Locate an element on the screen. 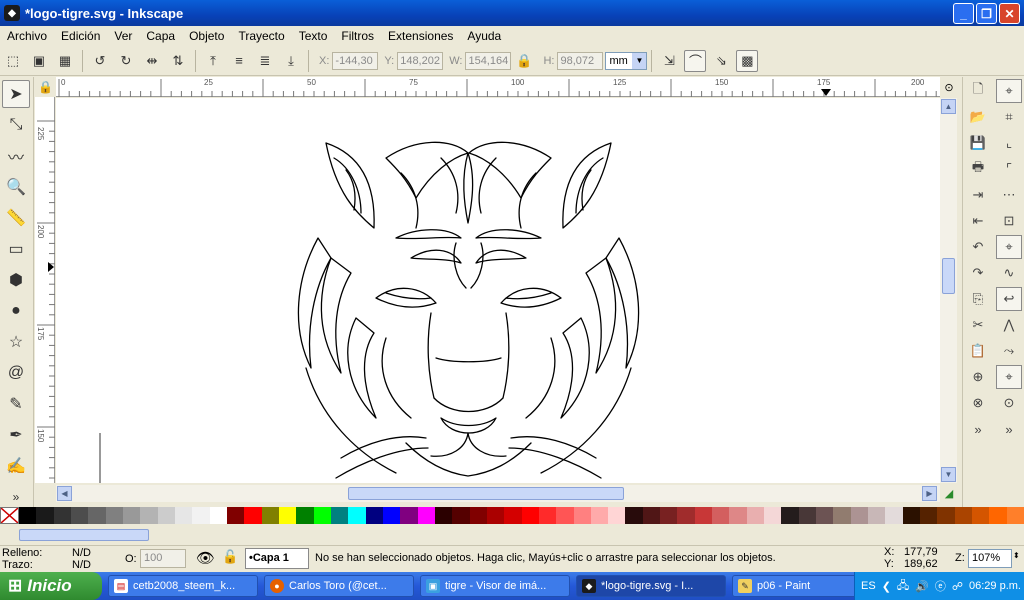 This screenshot has width=1024, height=600. selector-tool-icon: ➤ is located at coordinates (16, 94).